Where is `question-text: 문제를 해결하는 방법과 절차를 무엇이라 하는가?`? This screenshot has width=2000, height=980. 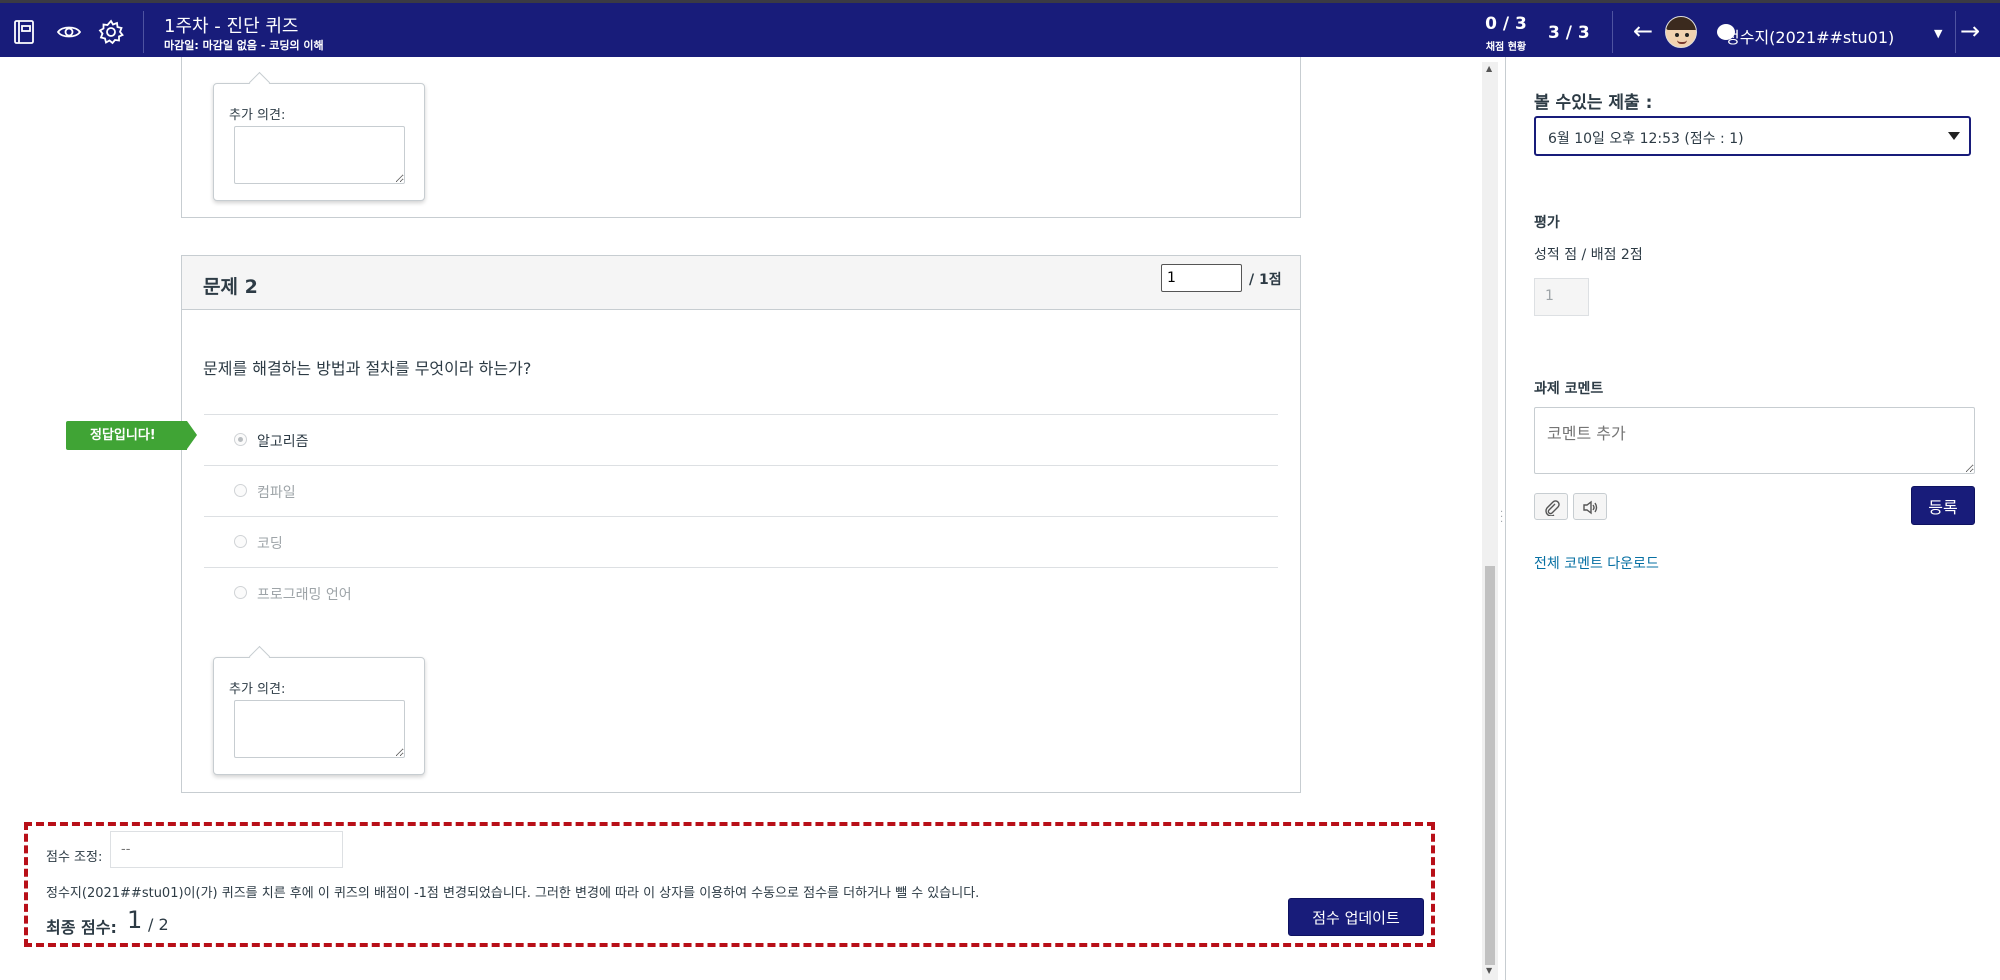 question-text: 문제를 해결하는 방법과 절차를 무엇이라 하는가? is located at coordinates (367, 368).